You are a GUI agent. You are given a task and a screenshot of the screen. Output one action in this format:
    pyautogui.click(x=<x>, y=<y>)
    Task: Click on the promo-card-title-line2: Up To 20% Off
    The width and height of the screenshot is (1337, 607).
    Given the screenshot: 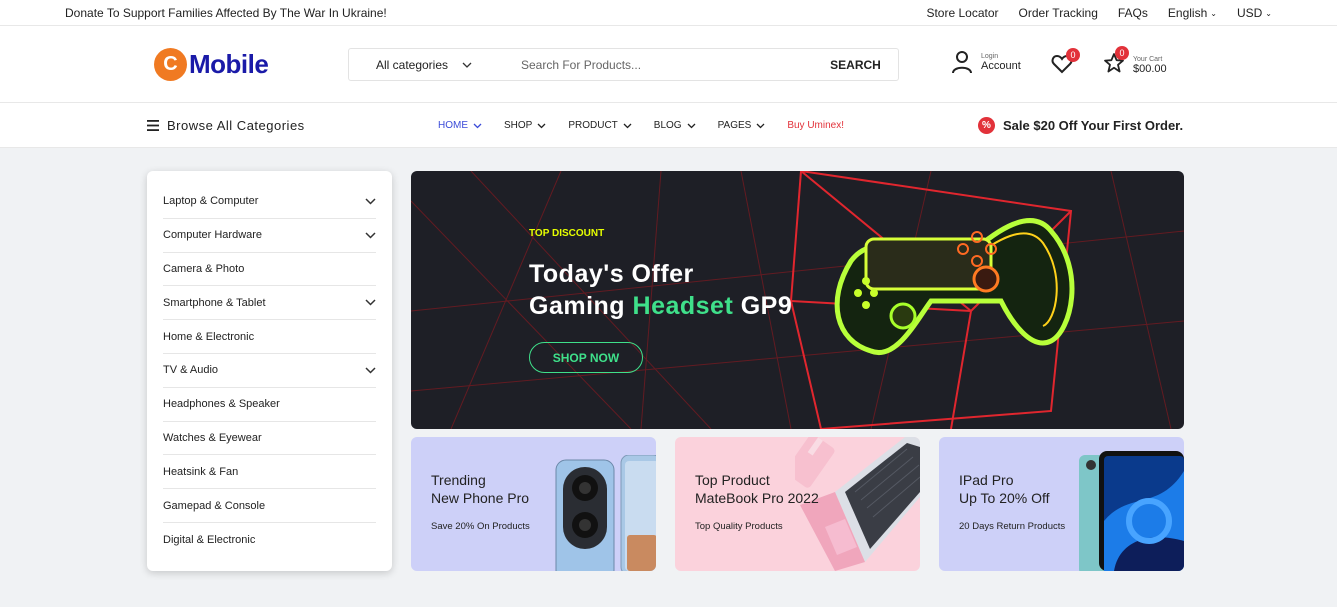 What is the action you would take?
    pyautogui.click(x=1004, y=498)
    